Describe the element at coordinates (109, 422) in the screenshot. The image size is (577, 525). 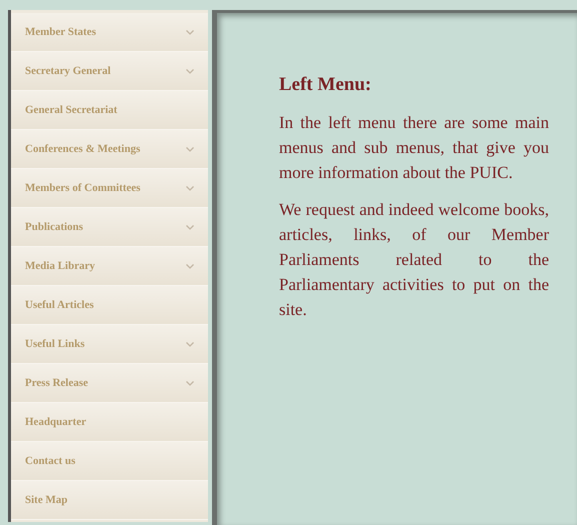
I see `menu-item: Headquarter` at that location.